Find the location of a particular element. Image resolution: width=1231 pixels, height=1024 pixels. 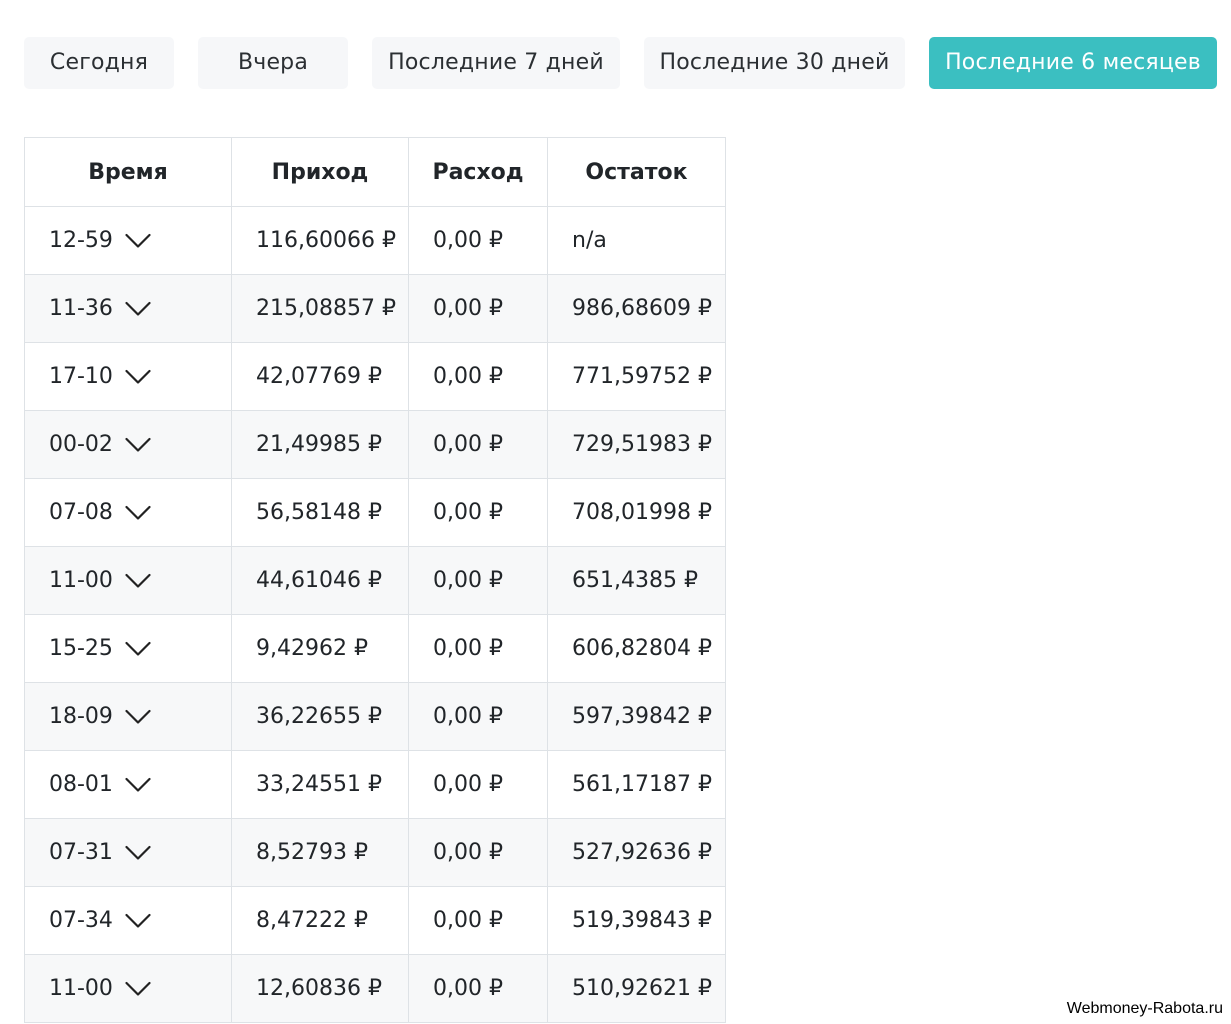

balance-cell: 651,4385 ₽ is located at coordinates (636, 580).